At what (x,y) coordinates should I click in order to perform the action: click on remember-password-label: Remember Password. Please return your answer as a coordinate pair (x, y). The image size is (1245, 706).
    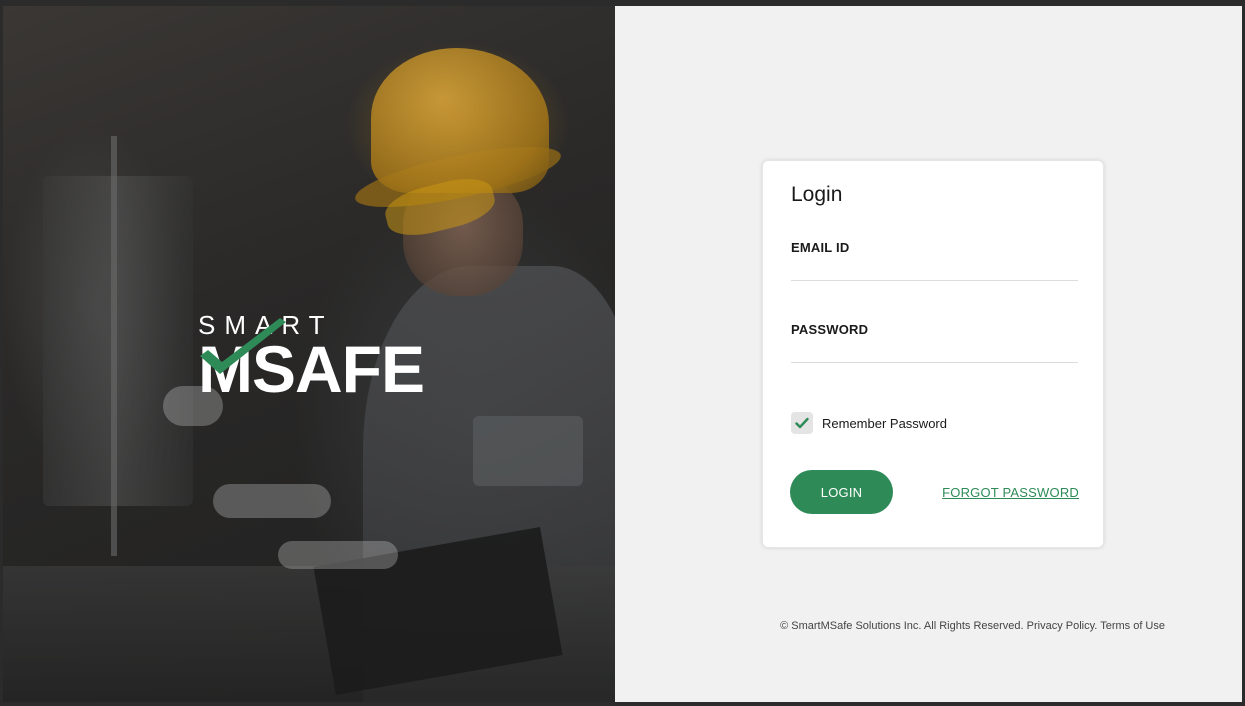
    Looking at the image, I should click on (884, 423).